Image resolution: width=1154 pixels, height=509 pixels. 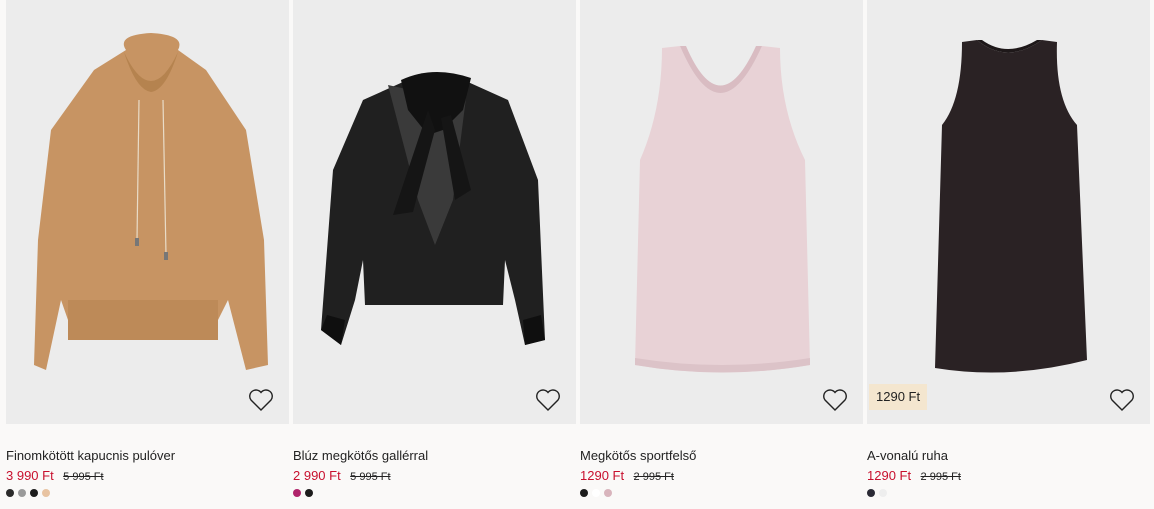 What do you see at coordinates (1011, 206) in the screenshot?
I see `dress-image` at bounding box center [1011, 206].